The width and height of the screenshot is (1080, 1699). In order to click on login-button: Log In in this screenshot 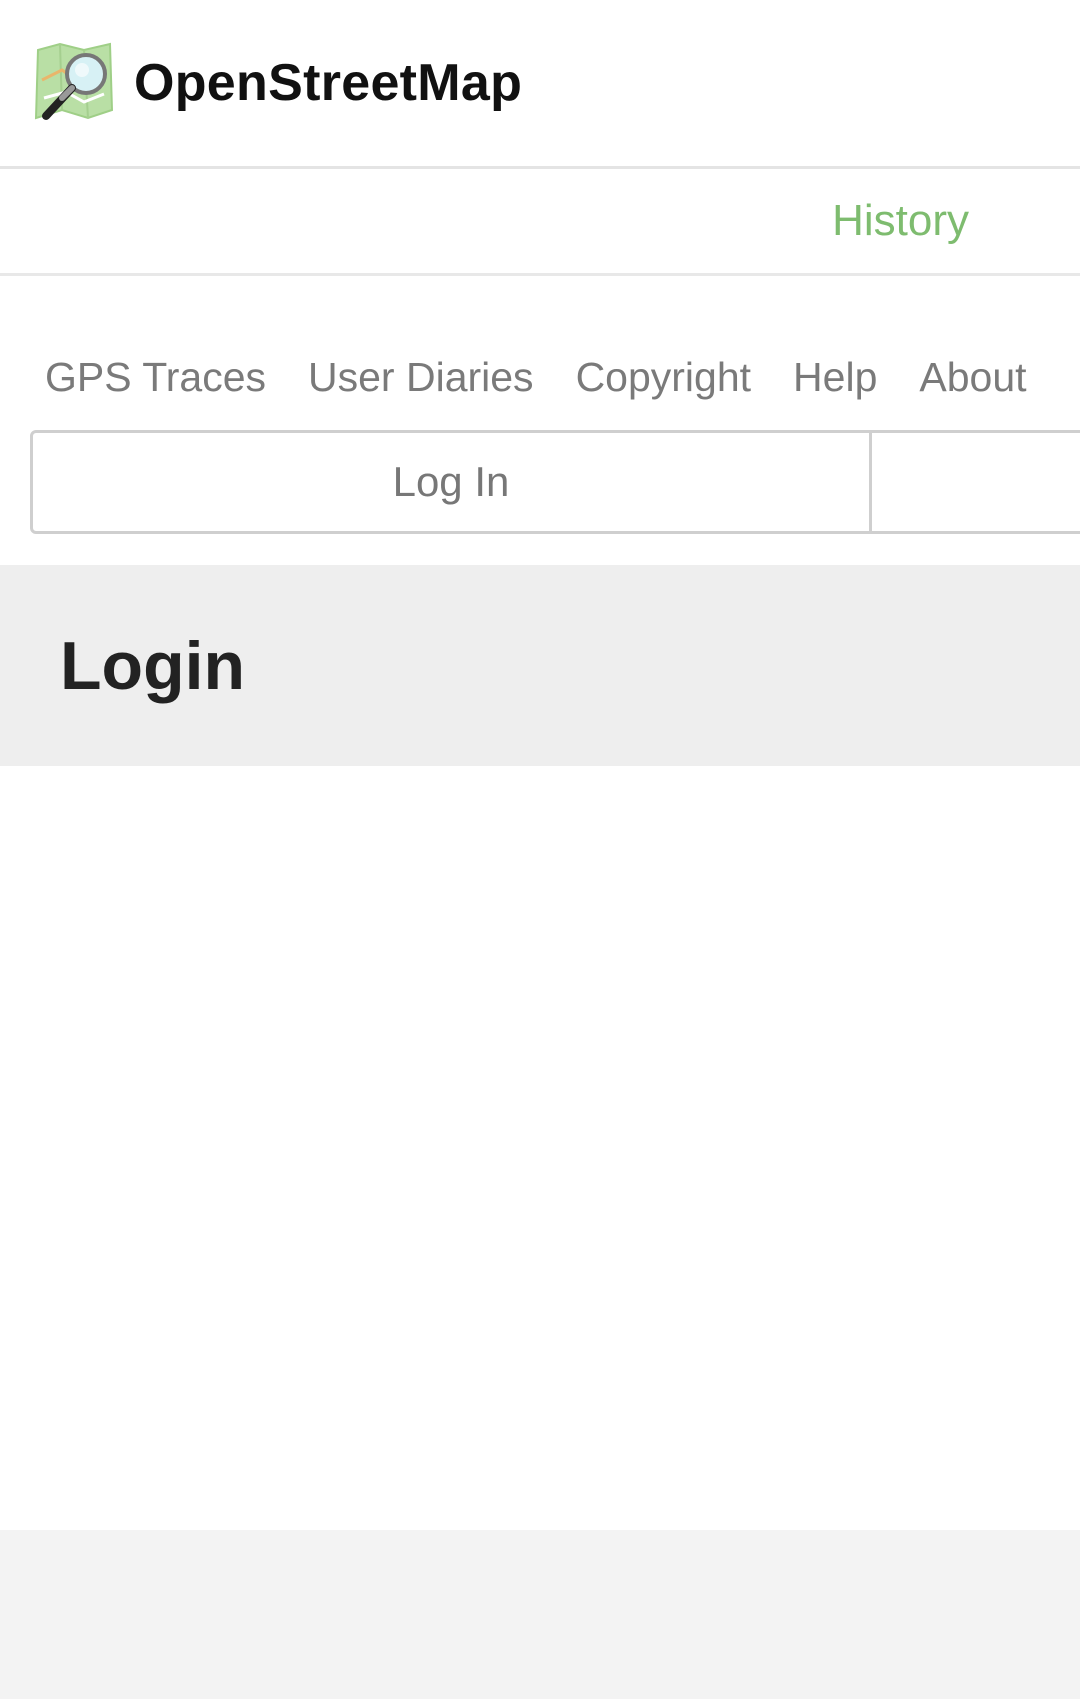, I will do `click(451, 482)`.